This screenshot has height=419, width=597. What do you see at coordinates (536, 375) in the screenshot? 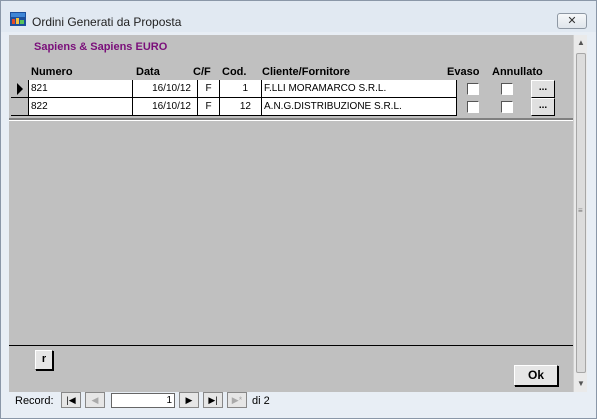
I see `ok-button: Ok` at bounding box center [536, 375].